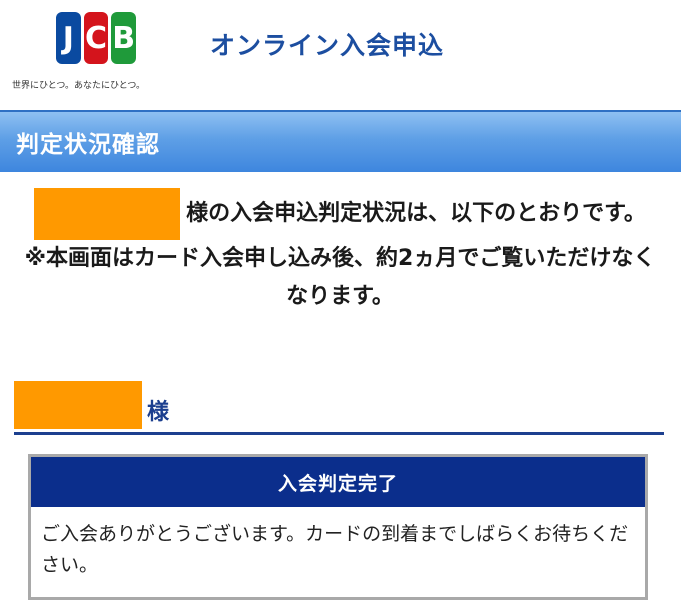 This screenshot has width=681, height=614. Describe the element at coordinates (416, 213) in the screenshot. I see `status-message-text: 様の入会申込判定状況は、以下のとおりです。` at that location.